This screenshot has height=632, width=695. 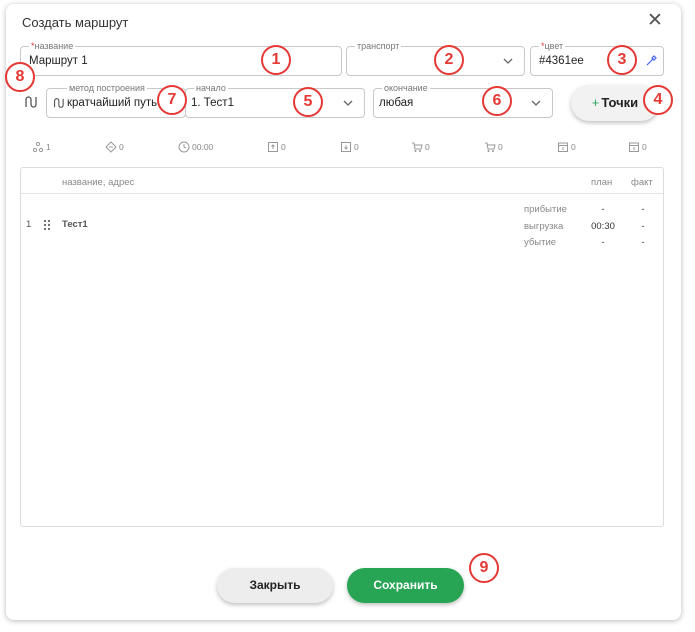 I want to click on duration-stat: 00:00, so click(x=195, y=147).